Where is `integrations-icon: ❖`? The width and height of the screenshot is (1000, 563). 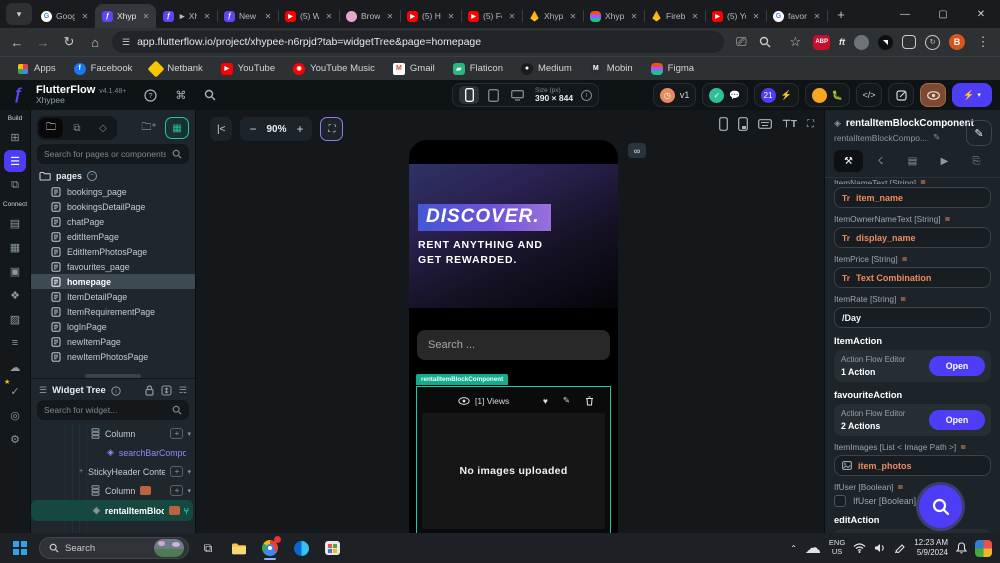 integrations-icon: ❖ is located at coordinates (15, 295).